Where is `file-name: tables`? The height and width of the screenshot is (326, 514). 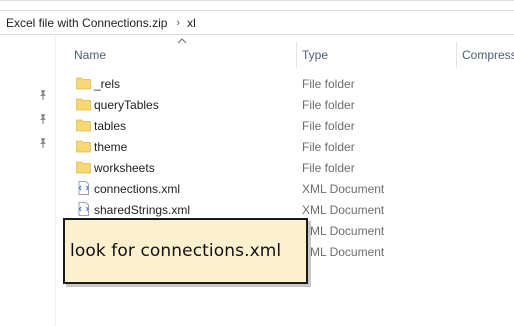 file-name: tables is located at coordinates (110, 126).